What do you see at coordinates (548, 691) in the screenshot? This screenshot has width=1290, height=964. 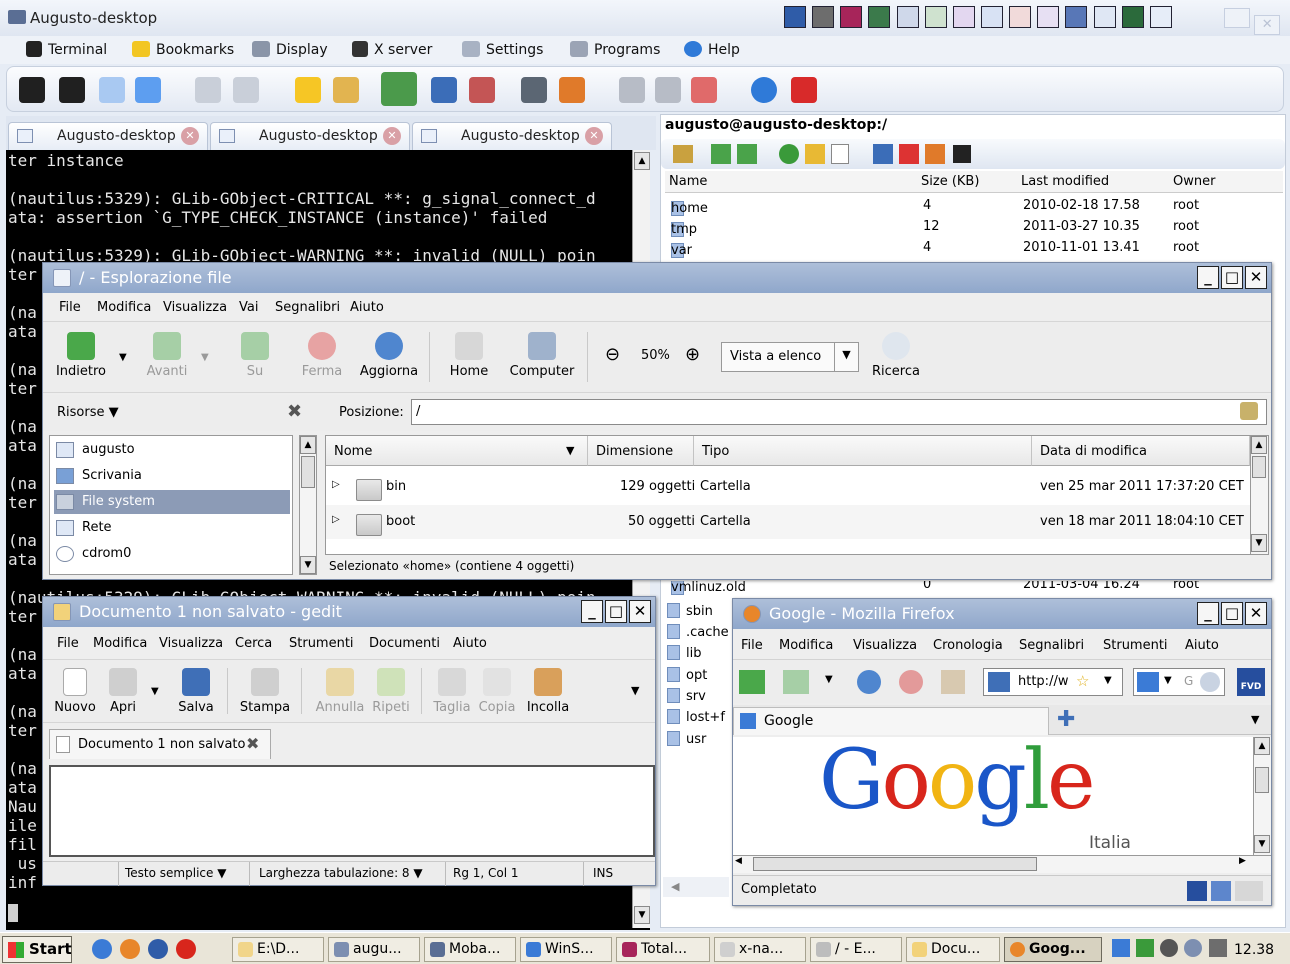 I see `paste-button: Incolla` at bounding box center [548, 691].